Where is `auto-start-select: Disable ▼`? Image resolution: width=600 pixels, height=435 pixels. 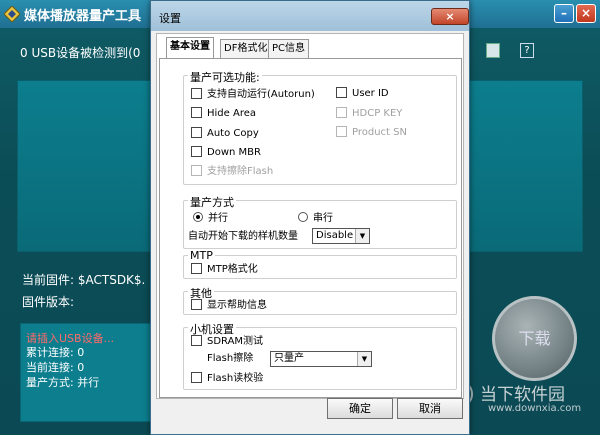
auto-start-select: Disable ▼ is located at coordinates (341, 236).